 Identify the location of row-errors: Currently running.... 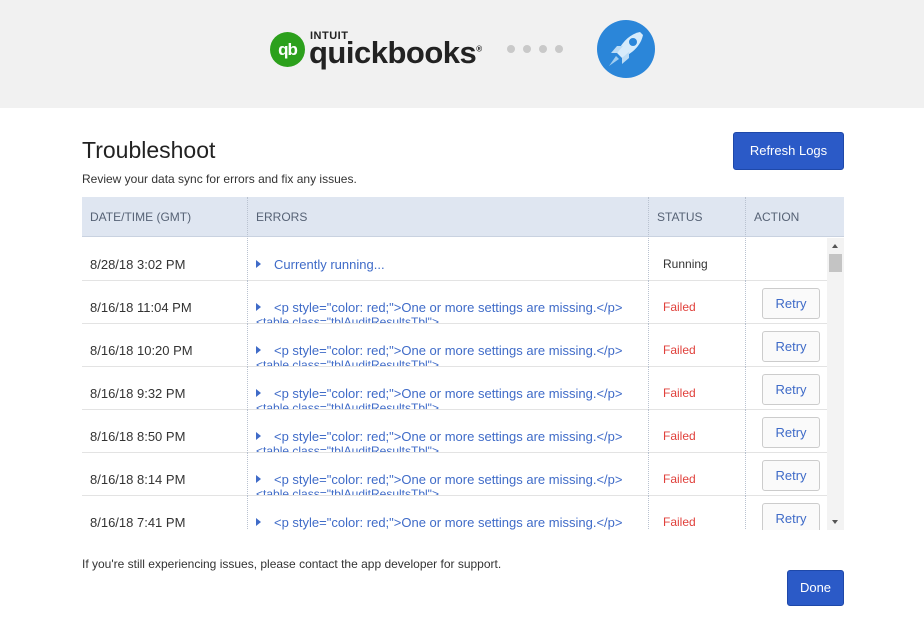
(447, 259).